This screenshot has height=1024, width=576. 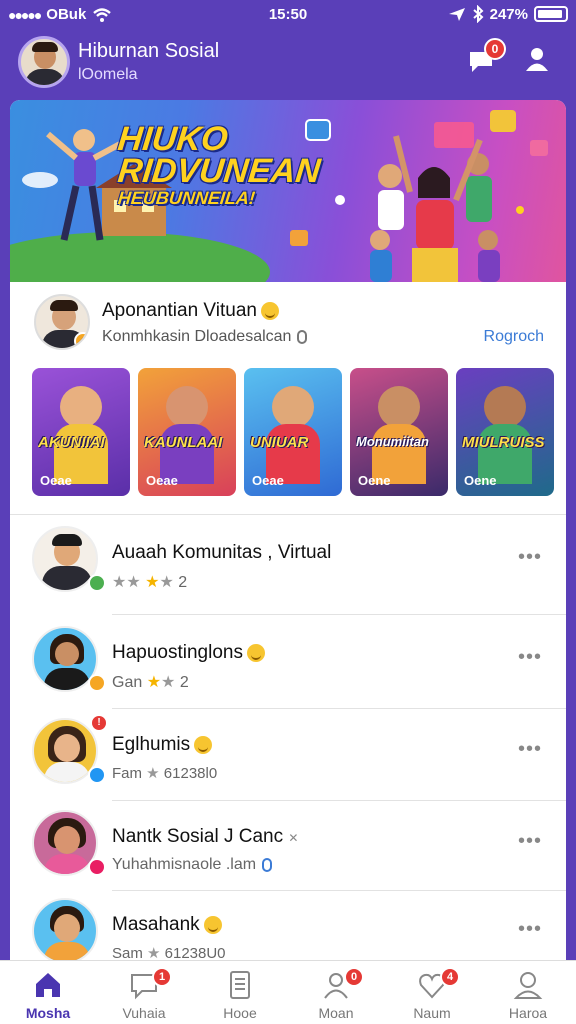 What do you see at coordinates (126, 582) in the screenshot?
I see `star-icon: ★★` at bounding box center [126, 582].